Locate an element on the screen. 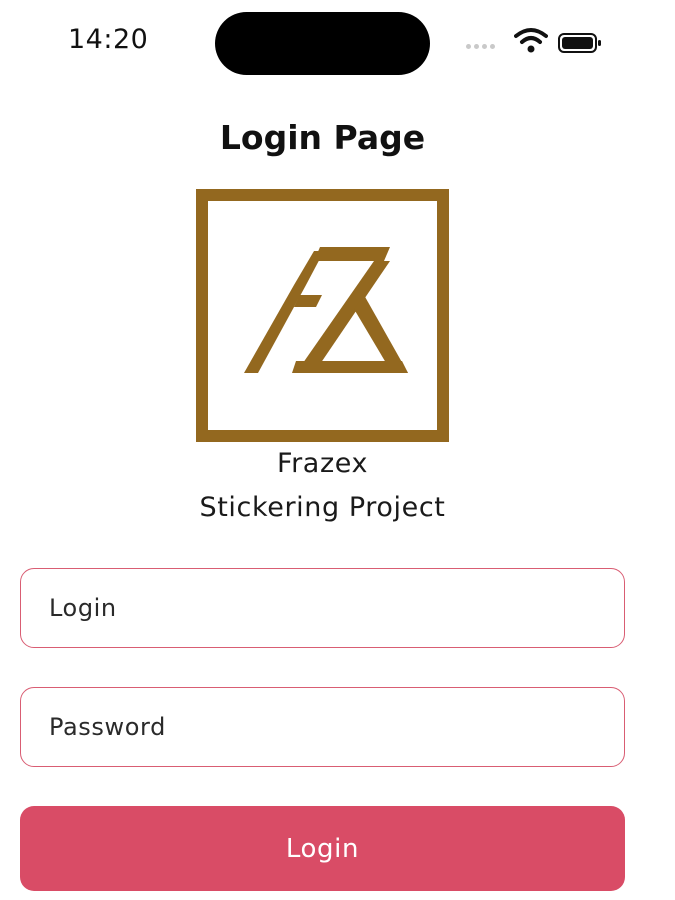  login-button: Login is located at coordinates (322, 848).